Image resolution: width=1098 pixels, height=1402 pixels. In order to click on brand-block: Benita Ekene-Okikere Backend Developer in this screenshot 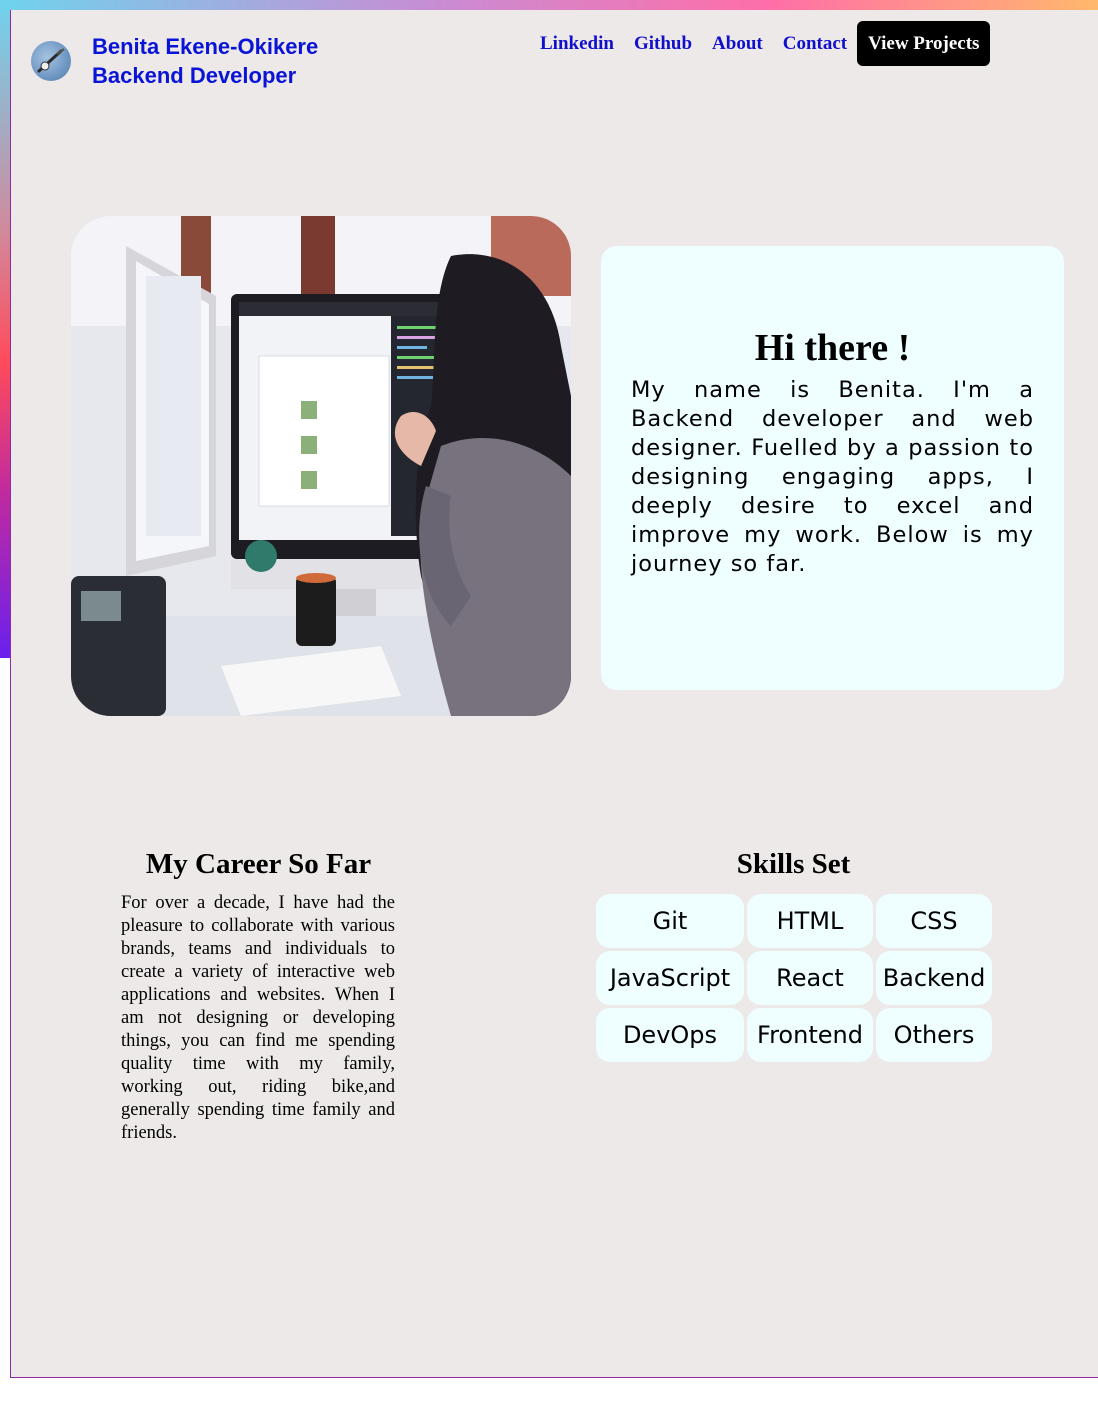, I will do `click(205, 61)`.